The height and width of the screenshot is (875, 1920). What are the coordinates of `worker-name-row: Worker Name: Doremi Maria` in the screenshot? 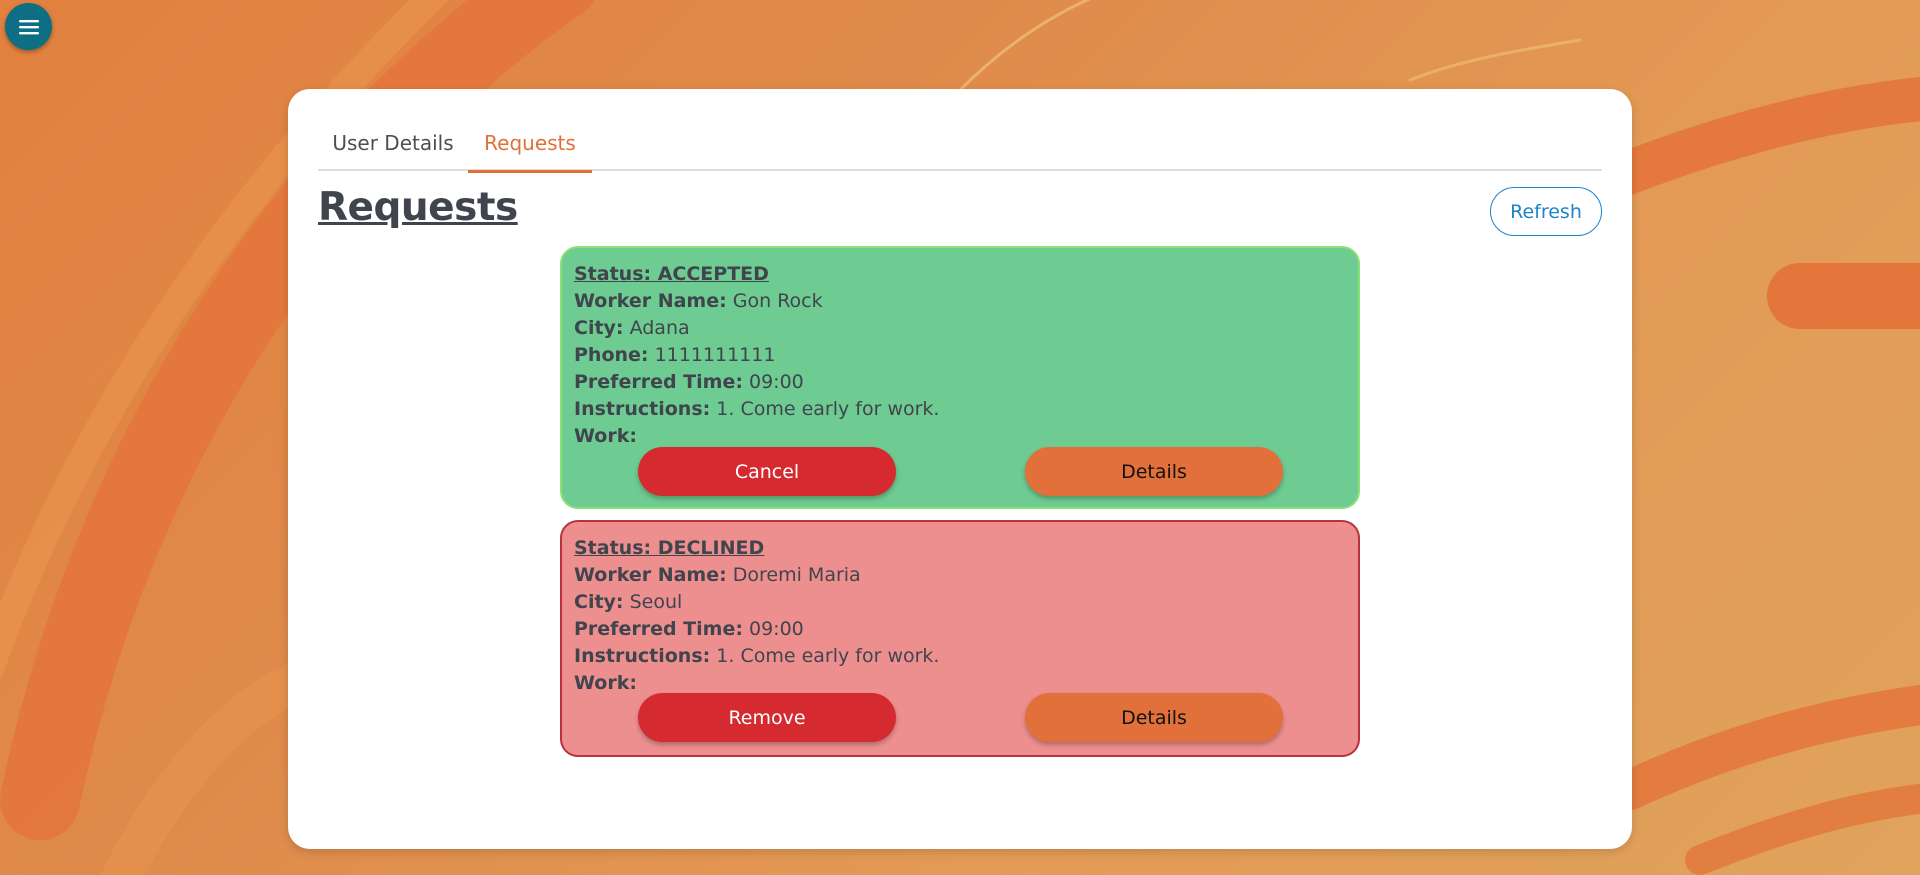 It's located at (960, 575).